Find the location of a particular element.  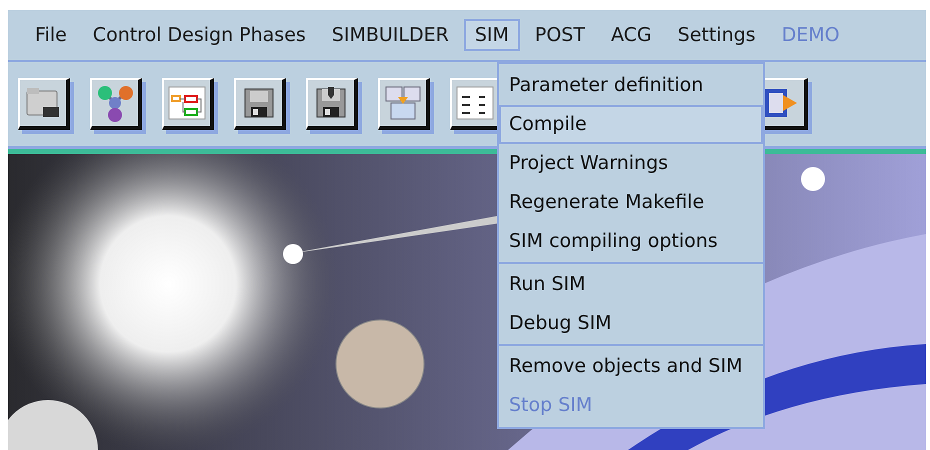

menu-option: Regenerate Makefile is located at coordinates (631, 202).